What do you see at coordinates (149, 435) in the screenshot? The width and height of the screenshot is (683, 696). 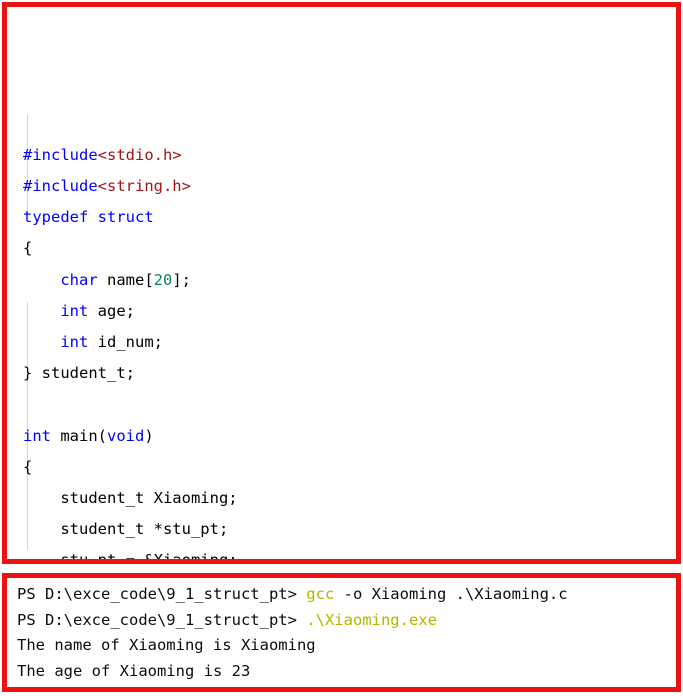 I see `code-token: )` at bounding box center [149, 435].